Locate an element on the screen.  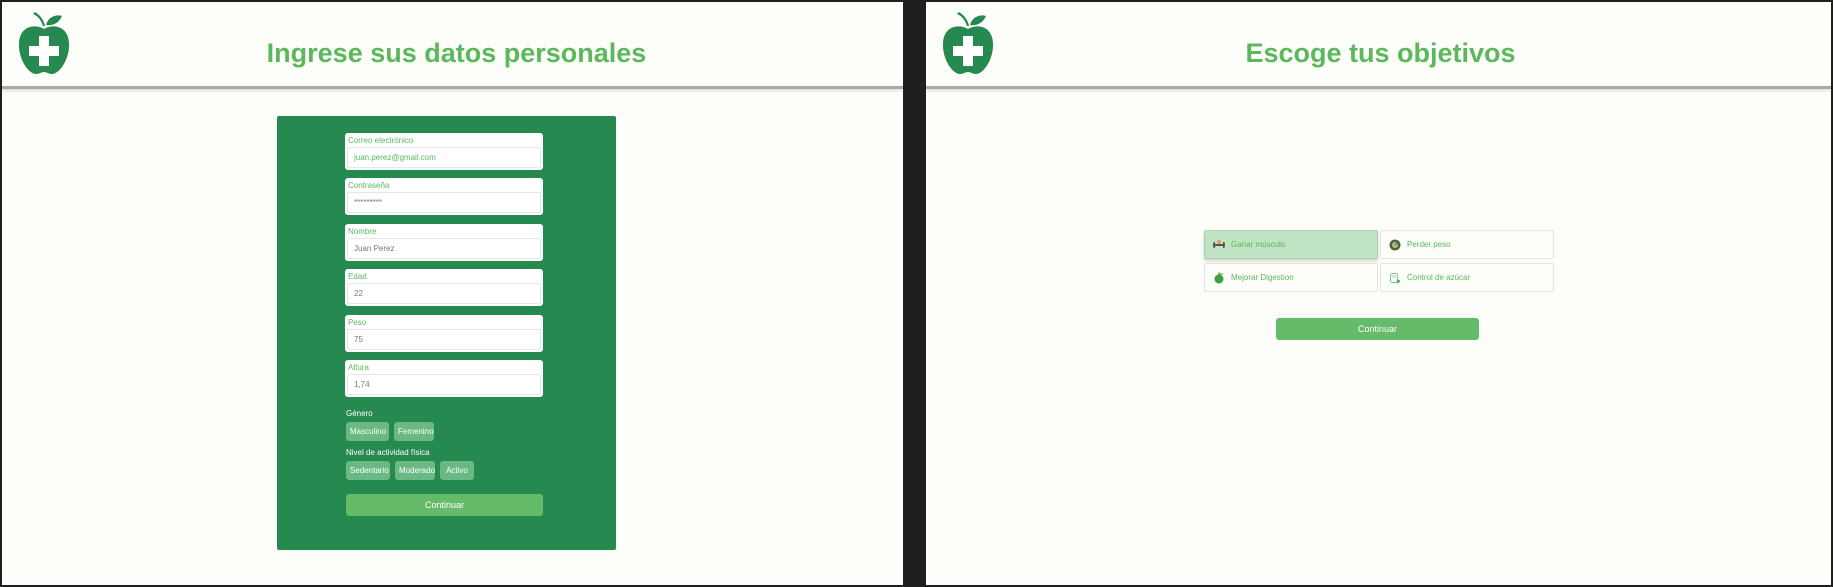
email-input is located at coordinates (444, 157).